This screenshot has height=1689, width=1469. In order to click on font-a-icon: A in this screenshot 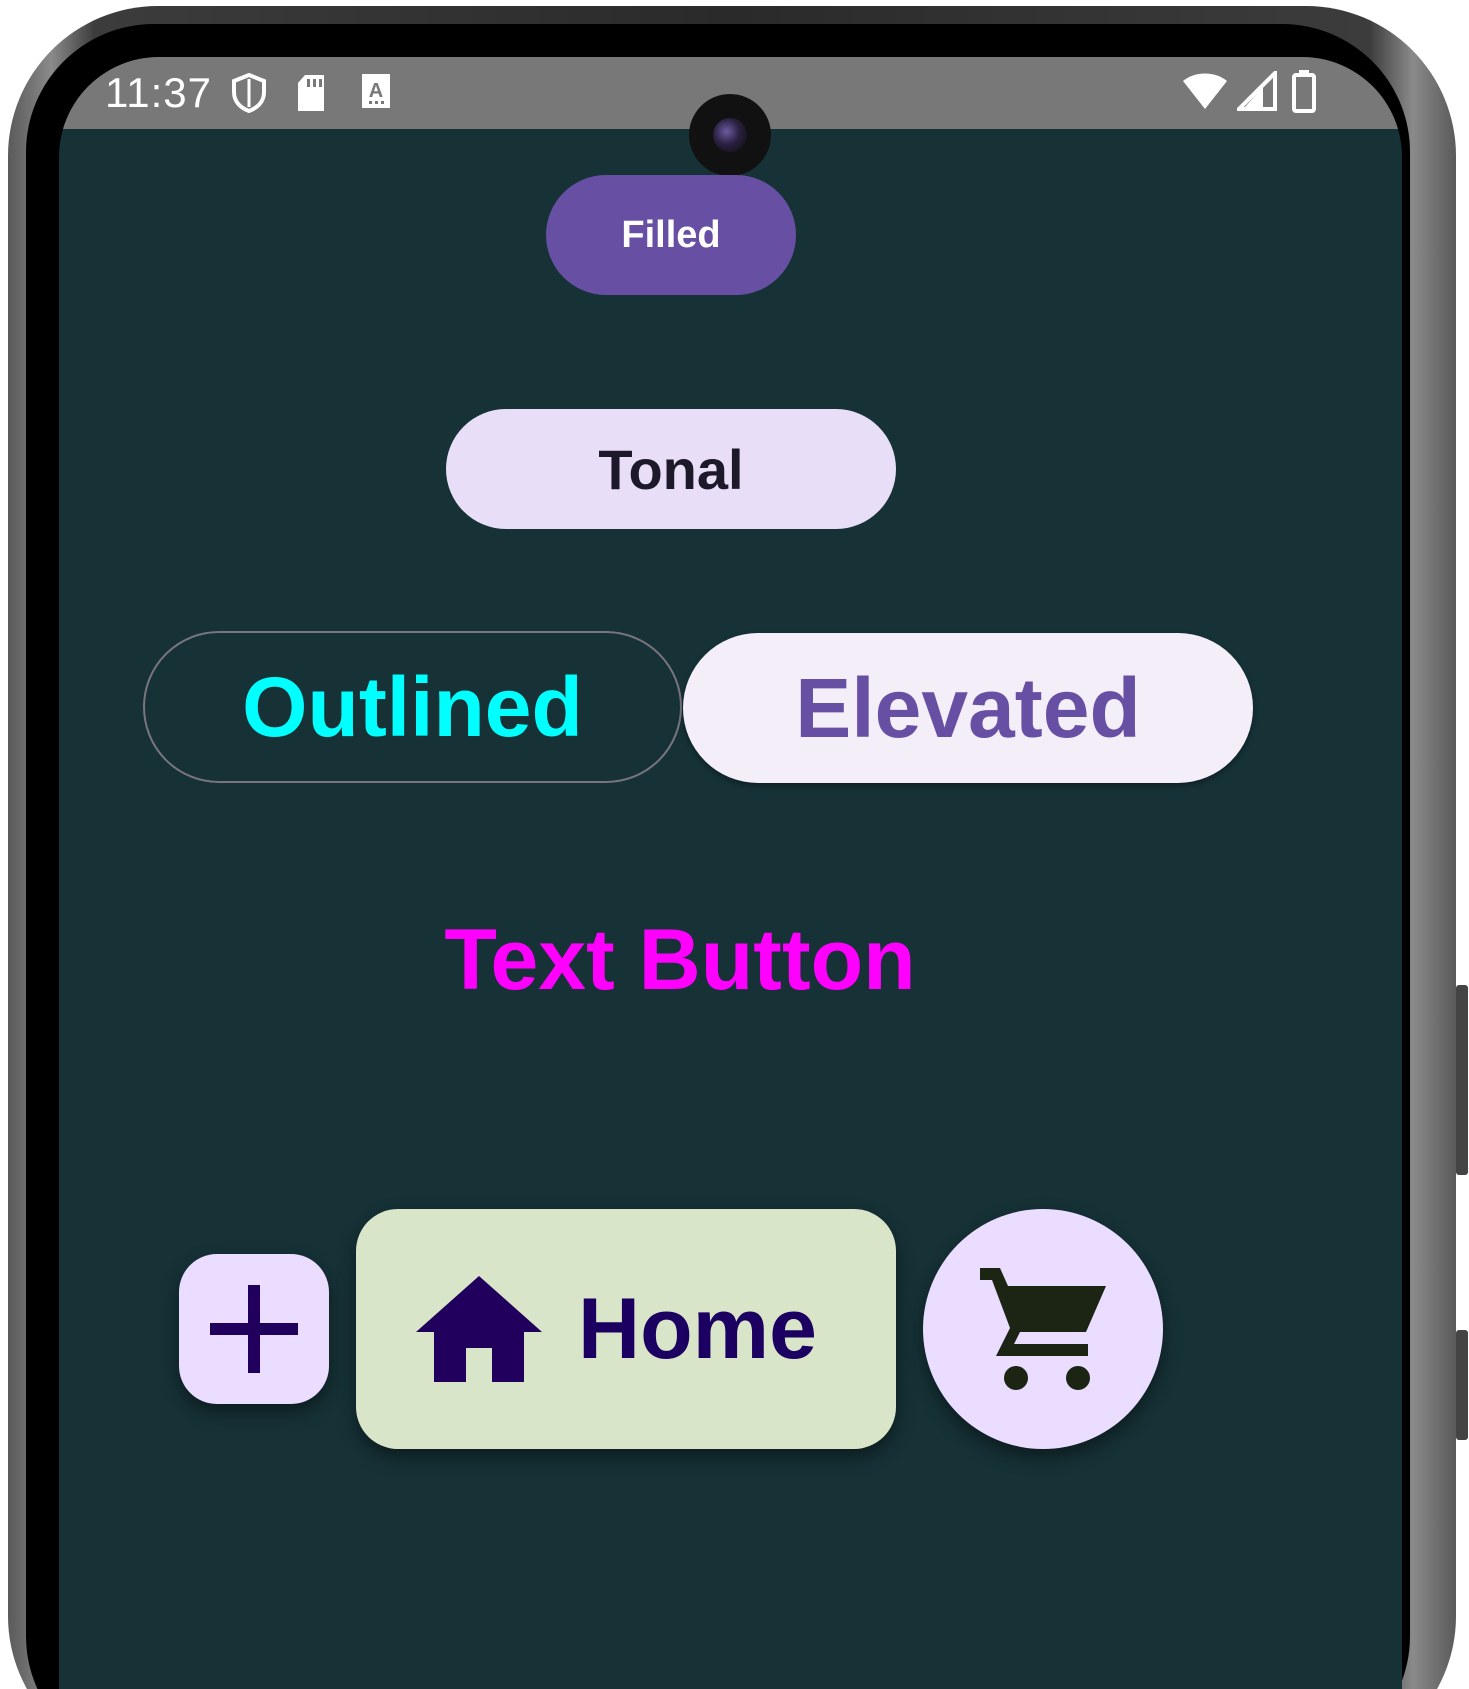, I will do `click(376, 91)`.